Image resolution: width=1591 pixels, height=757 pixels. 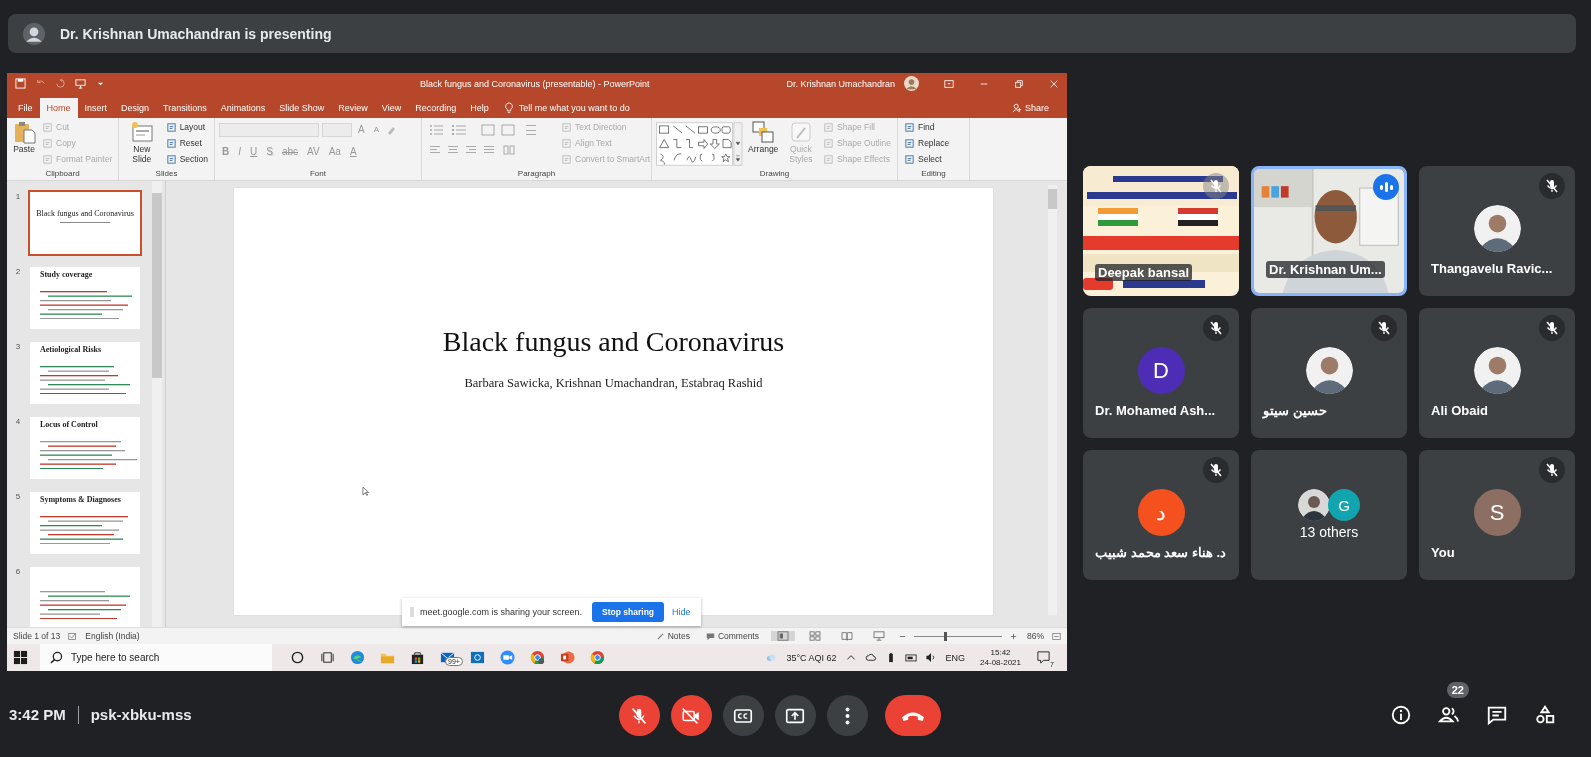 I want to click on avatar: G, so click(x=1344, y=505).